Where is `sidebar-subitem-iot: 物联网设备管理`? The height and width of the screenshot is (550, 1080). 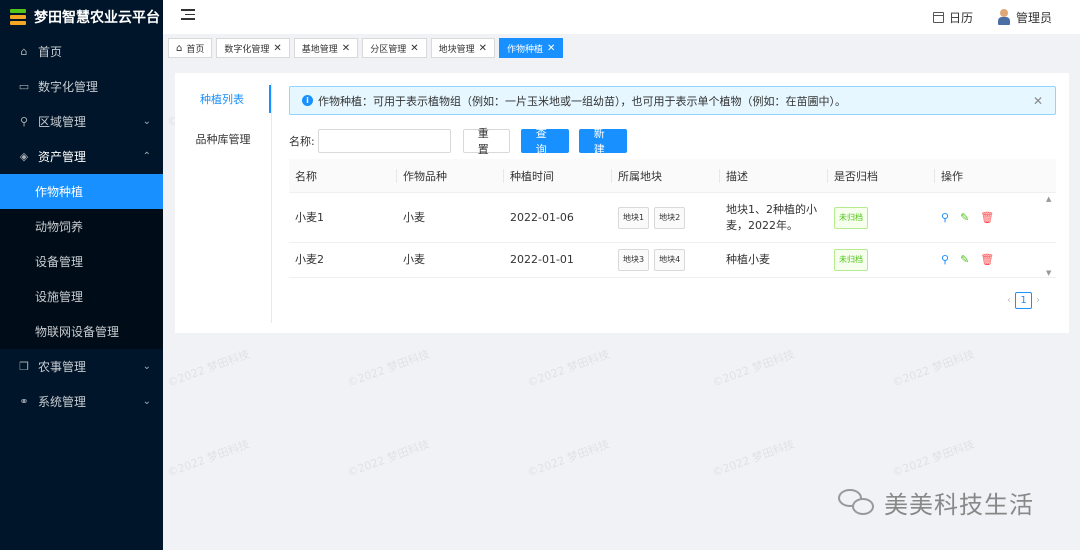 sidebar-subitem-iot: 物联网设备管理 is located at coordinates (81, 331).